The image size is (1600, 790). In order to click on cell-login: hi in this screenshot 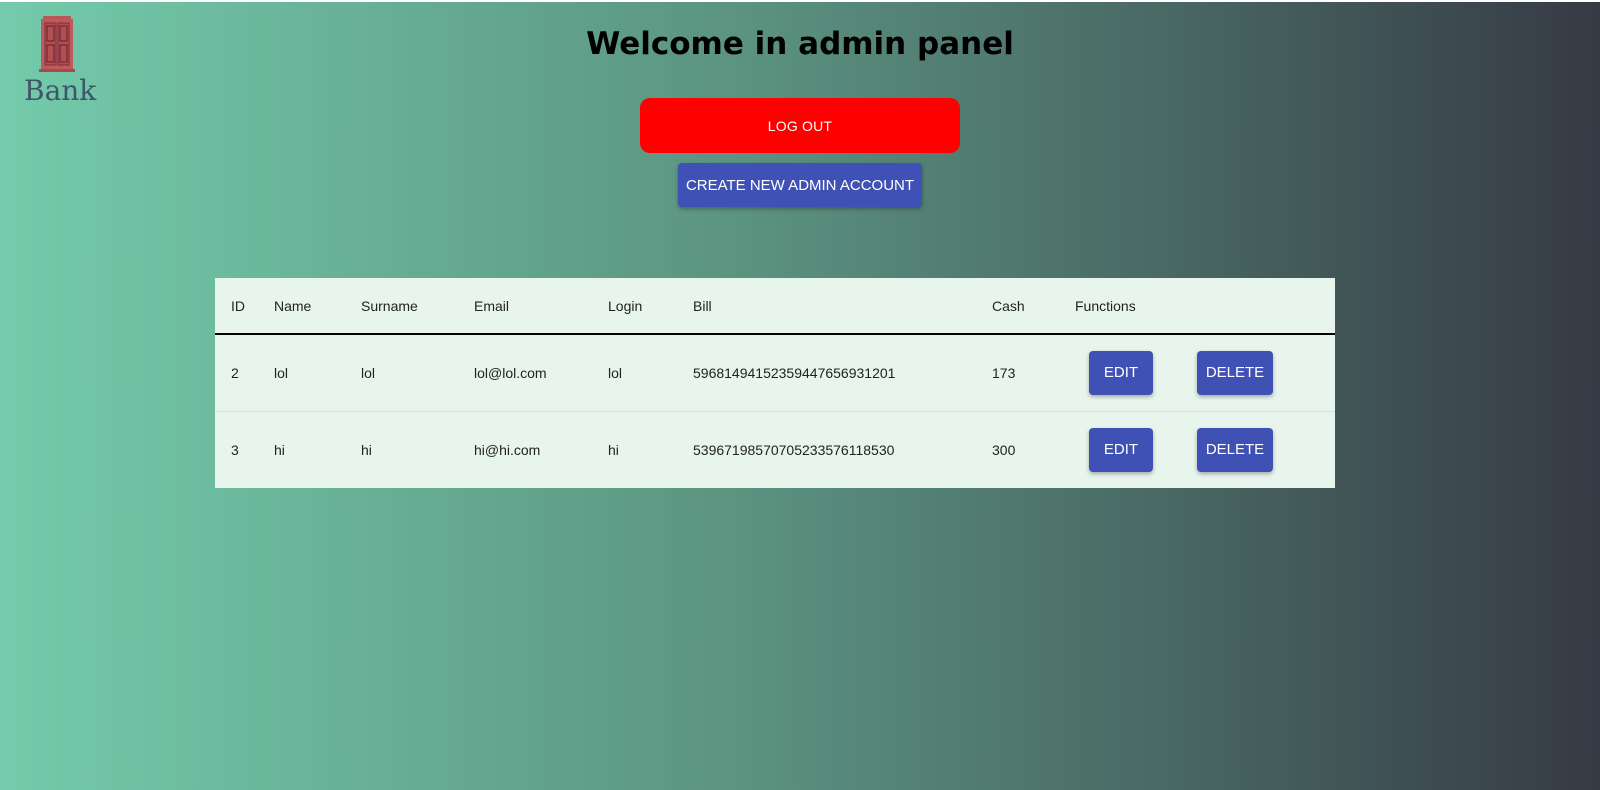, I will do `click(613, 449)`.